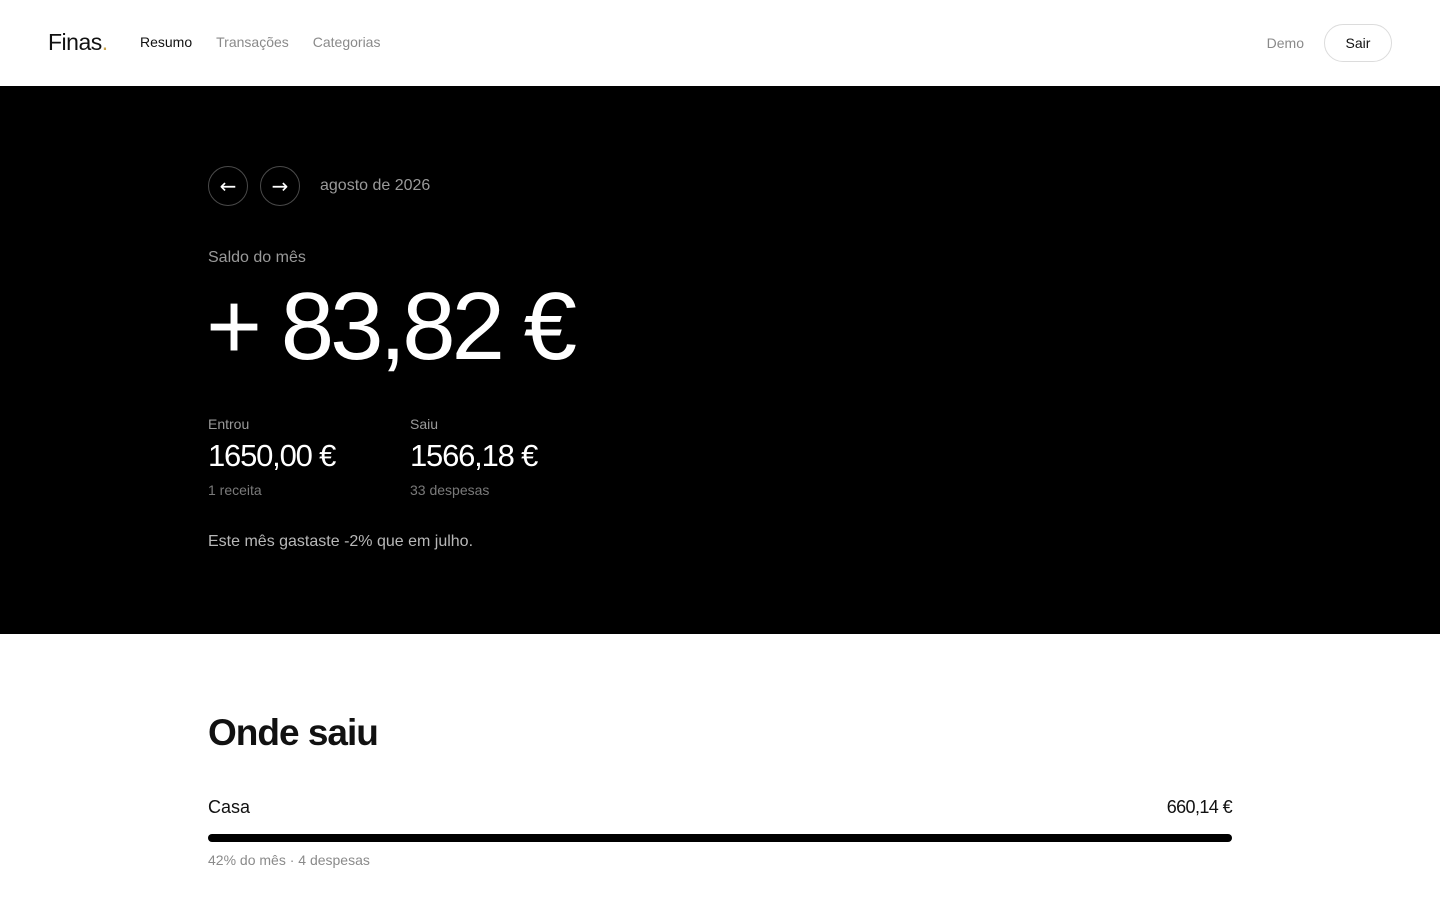 Image resolution: width=1440 pixels, height=900 pixels. Describe the element at coordinates (319, 186) in the screenshot. I see `month-navigator: ← → agosto de 2026` at that location.